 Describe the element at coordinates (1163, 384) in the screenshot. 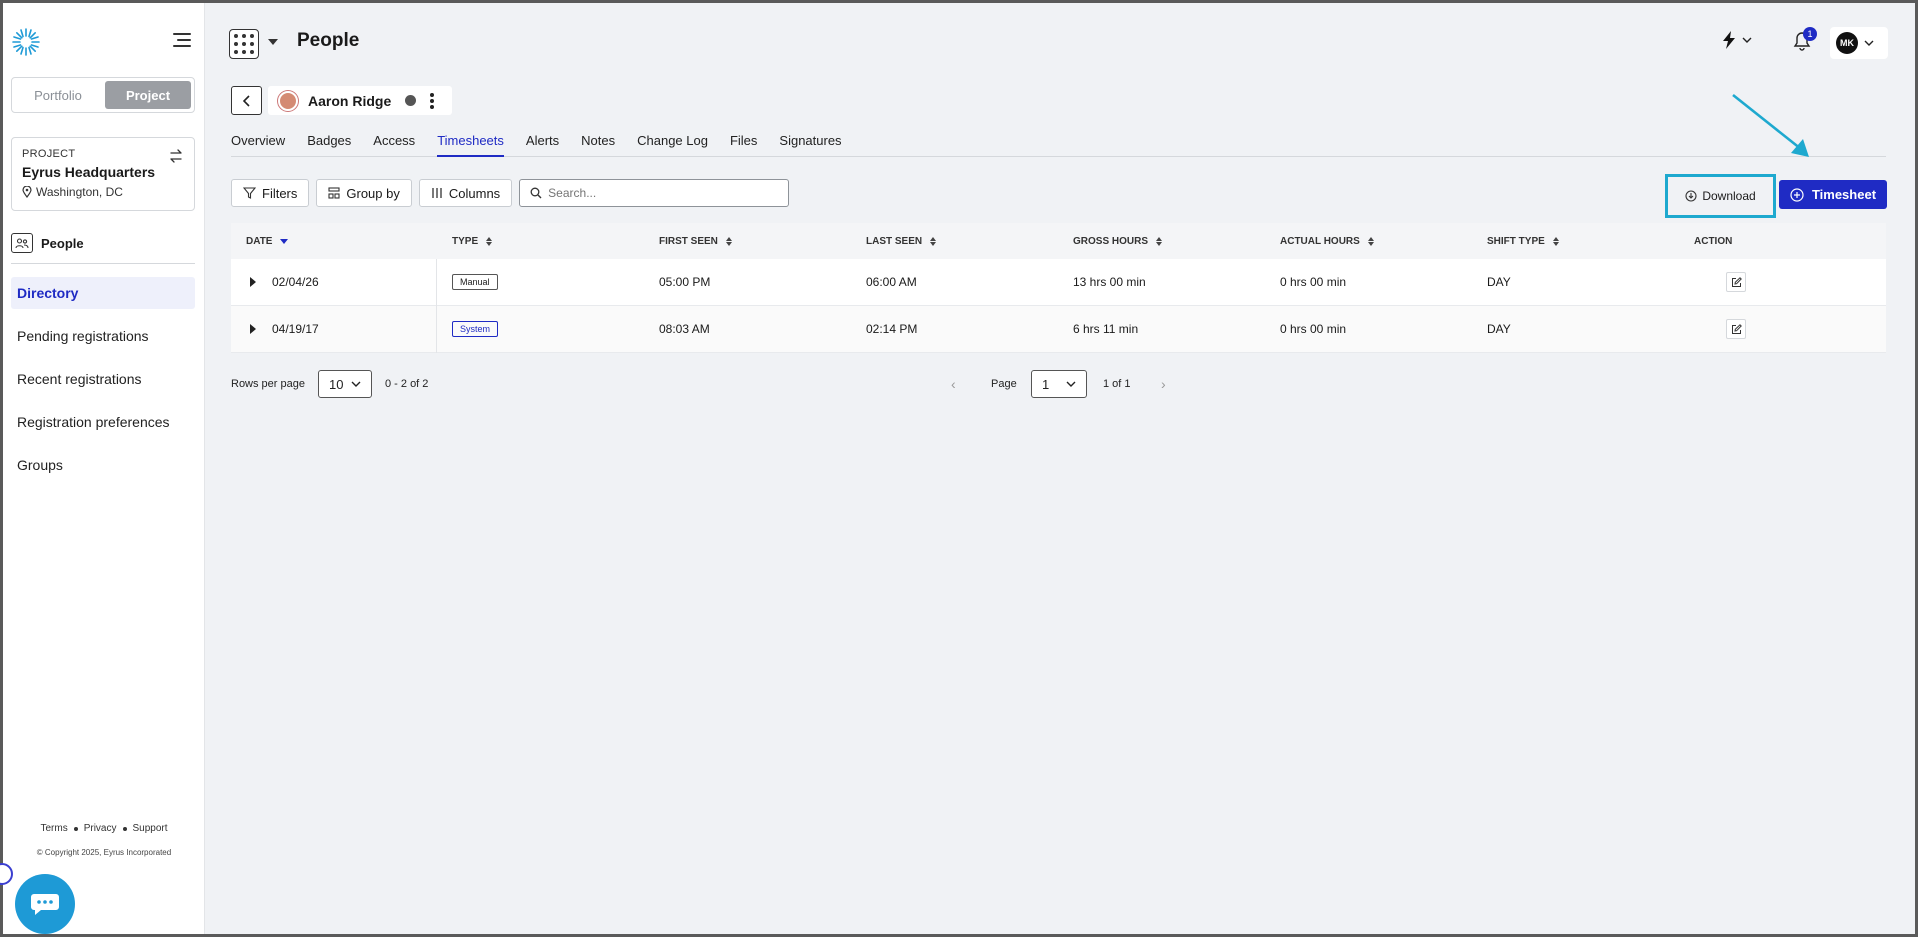

I see `next-page-icon: ›` at that location.